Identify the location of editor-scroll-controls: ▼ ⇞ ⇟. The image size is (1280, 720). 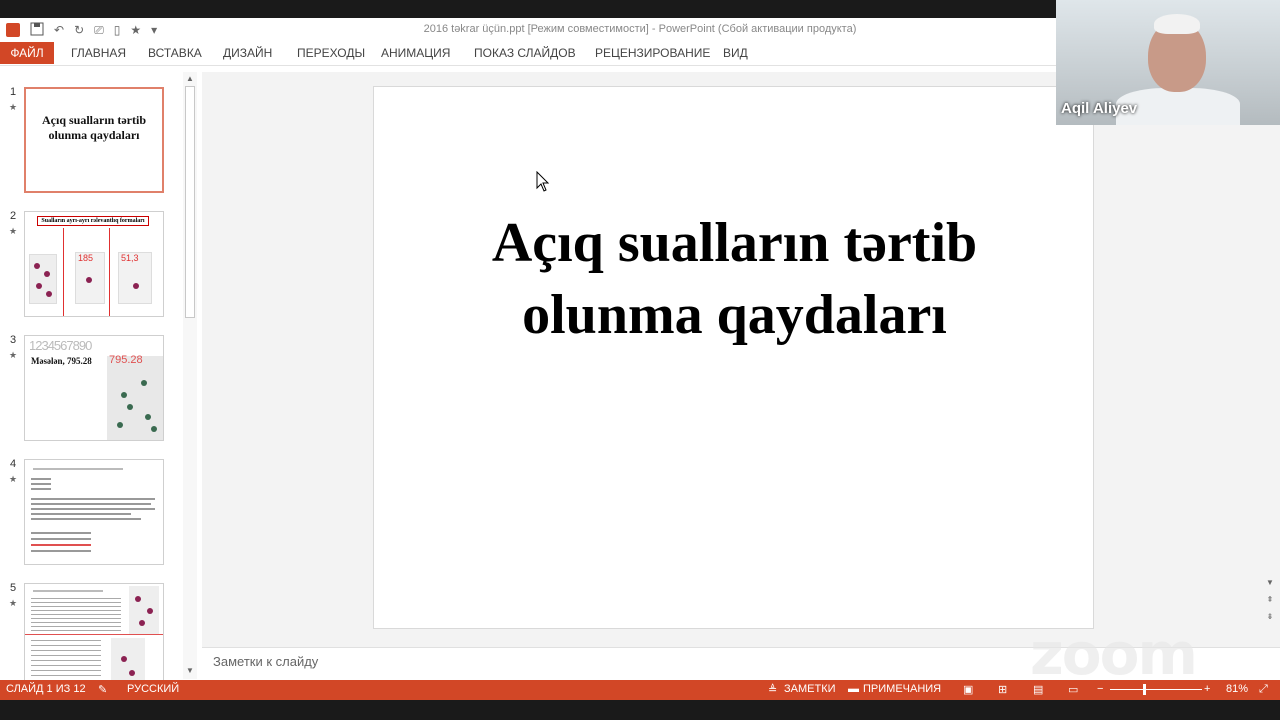
(1270, 612).